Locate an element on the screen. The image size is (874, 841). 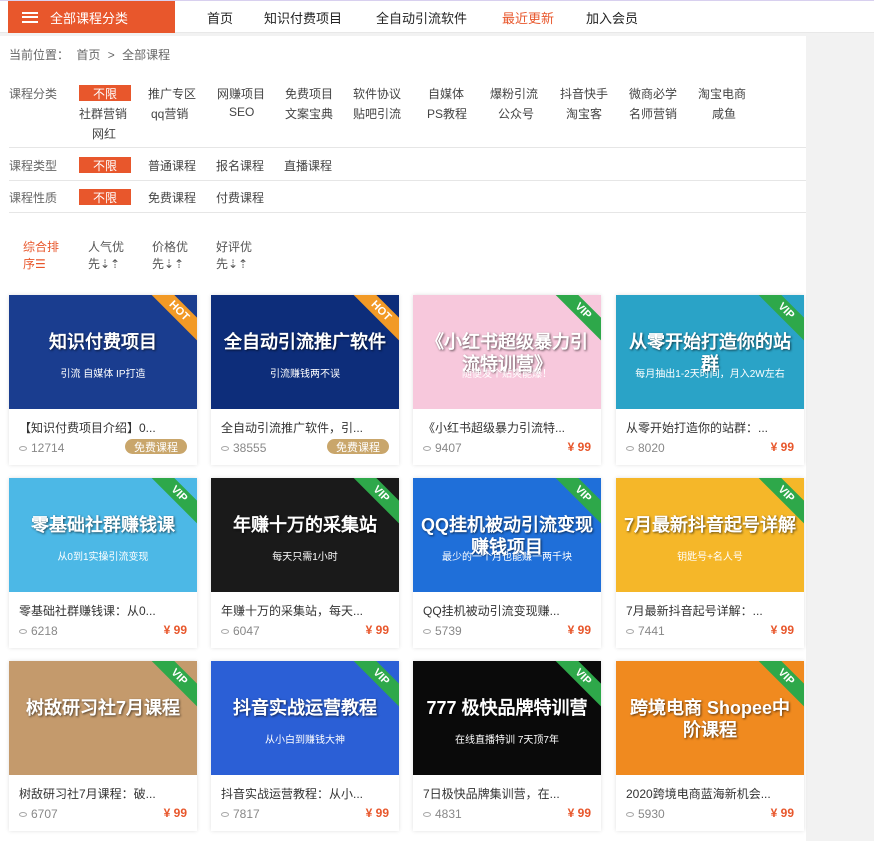
nature-option: 免费课程 is located at coordinates (172, 197).